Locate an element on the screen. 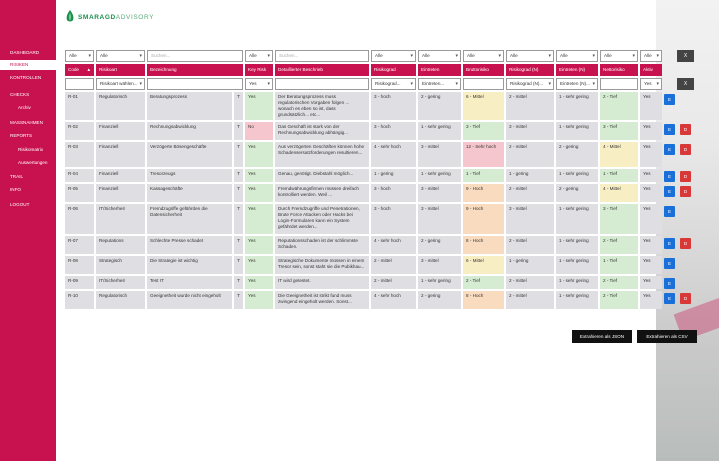 The width and height of the screenshot is (719, 461). column-header-eintreten: Eintreten is located at coordinates (439, 70).